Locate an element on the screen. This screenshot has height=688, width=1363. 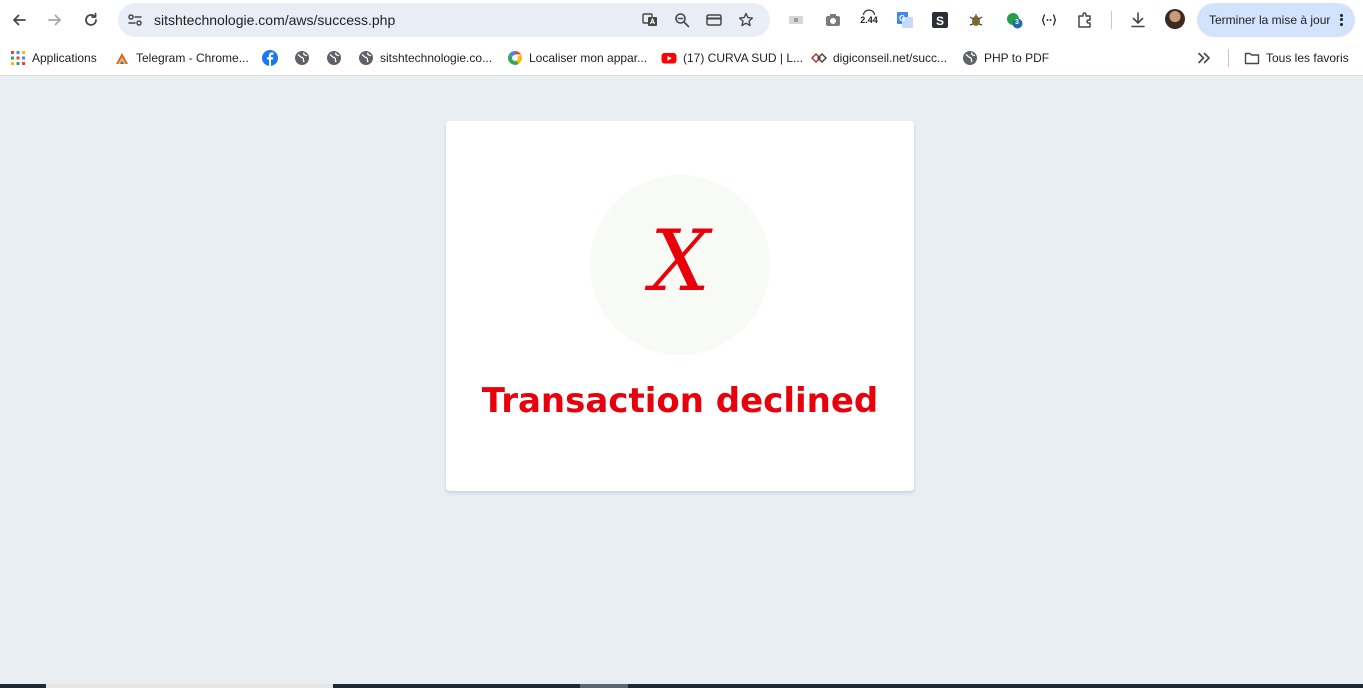
more-bookmarks-button is located at coordinates (1204, 58).